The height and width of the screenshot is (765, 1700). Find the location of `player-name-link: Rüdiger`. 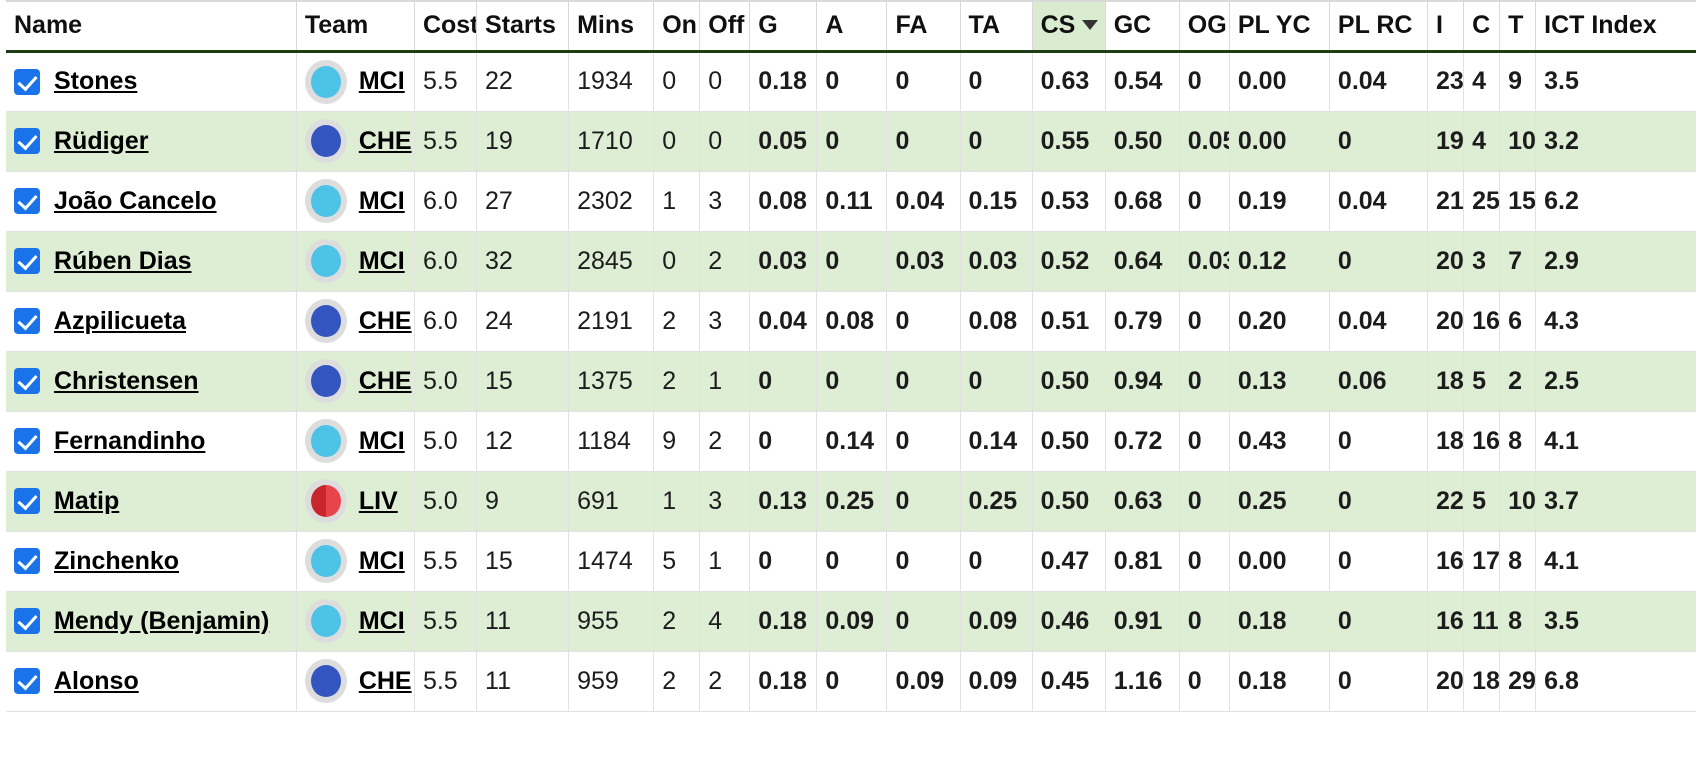

player-name-link: Rüdiger is located at coordinates (101, 141).